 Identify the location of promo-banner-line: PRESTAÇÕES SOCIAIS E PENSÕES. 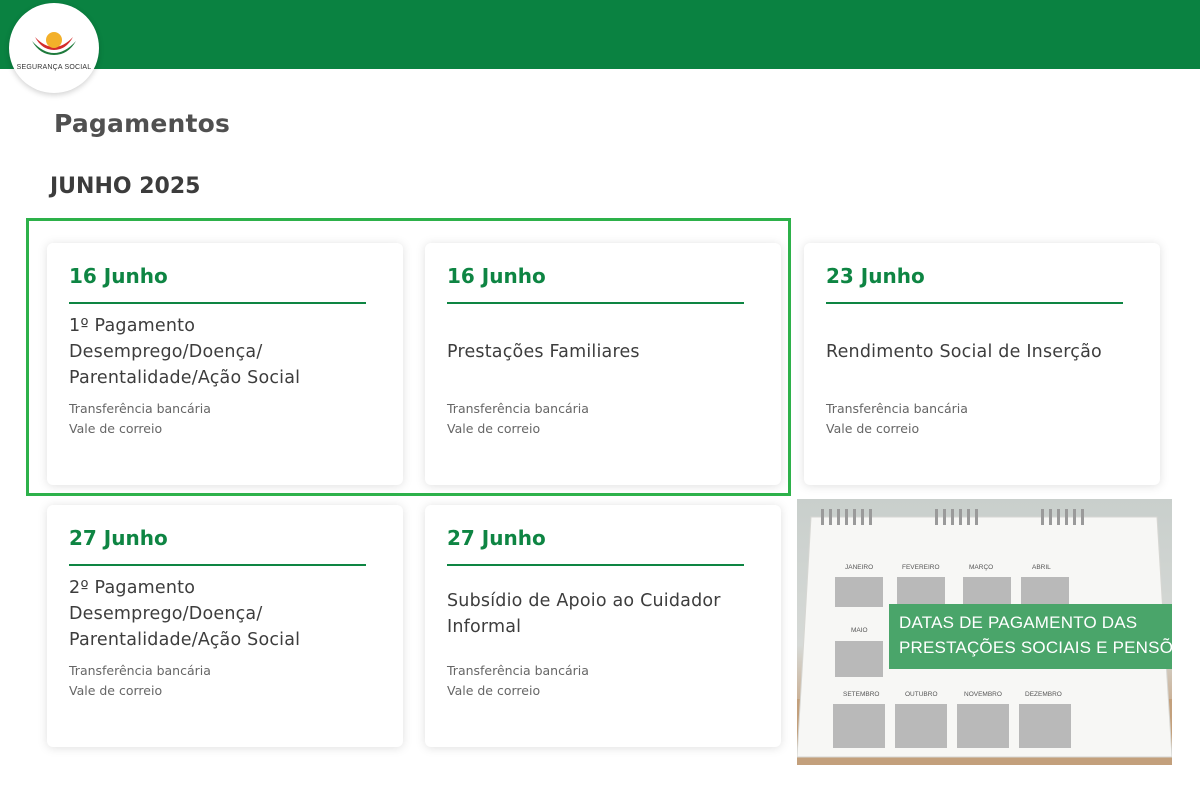
(1035, 647).